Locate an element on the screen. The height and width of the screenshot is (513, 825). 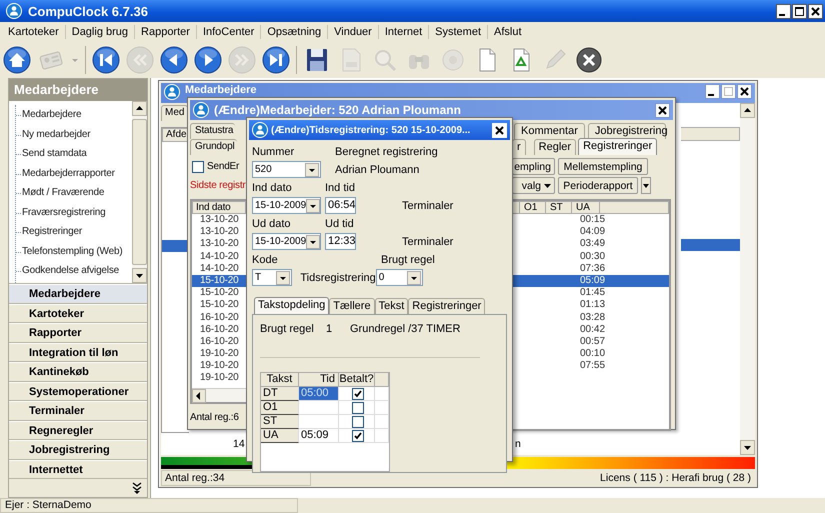
table-cell: 01:13 is located at coordinates (593, 304).